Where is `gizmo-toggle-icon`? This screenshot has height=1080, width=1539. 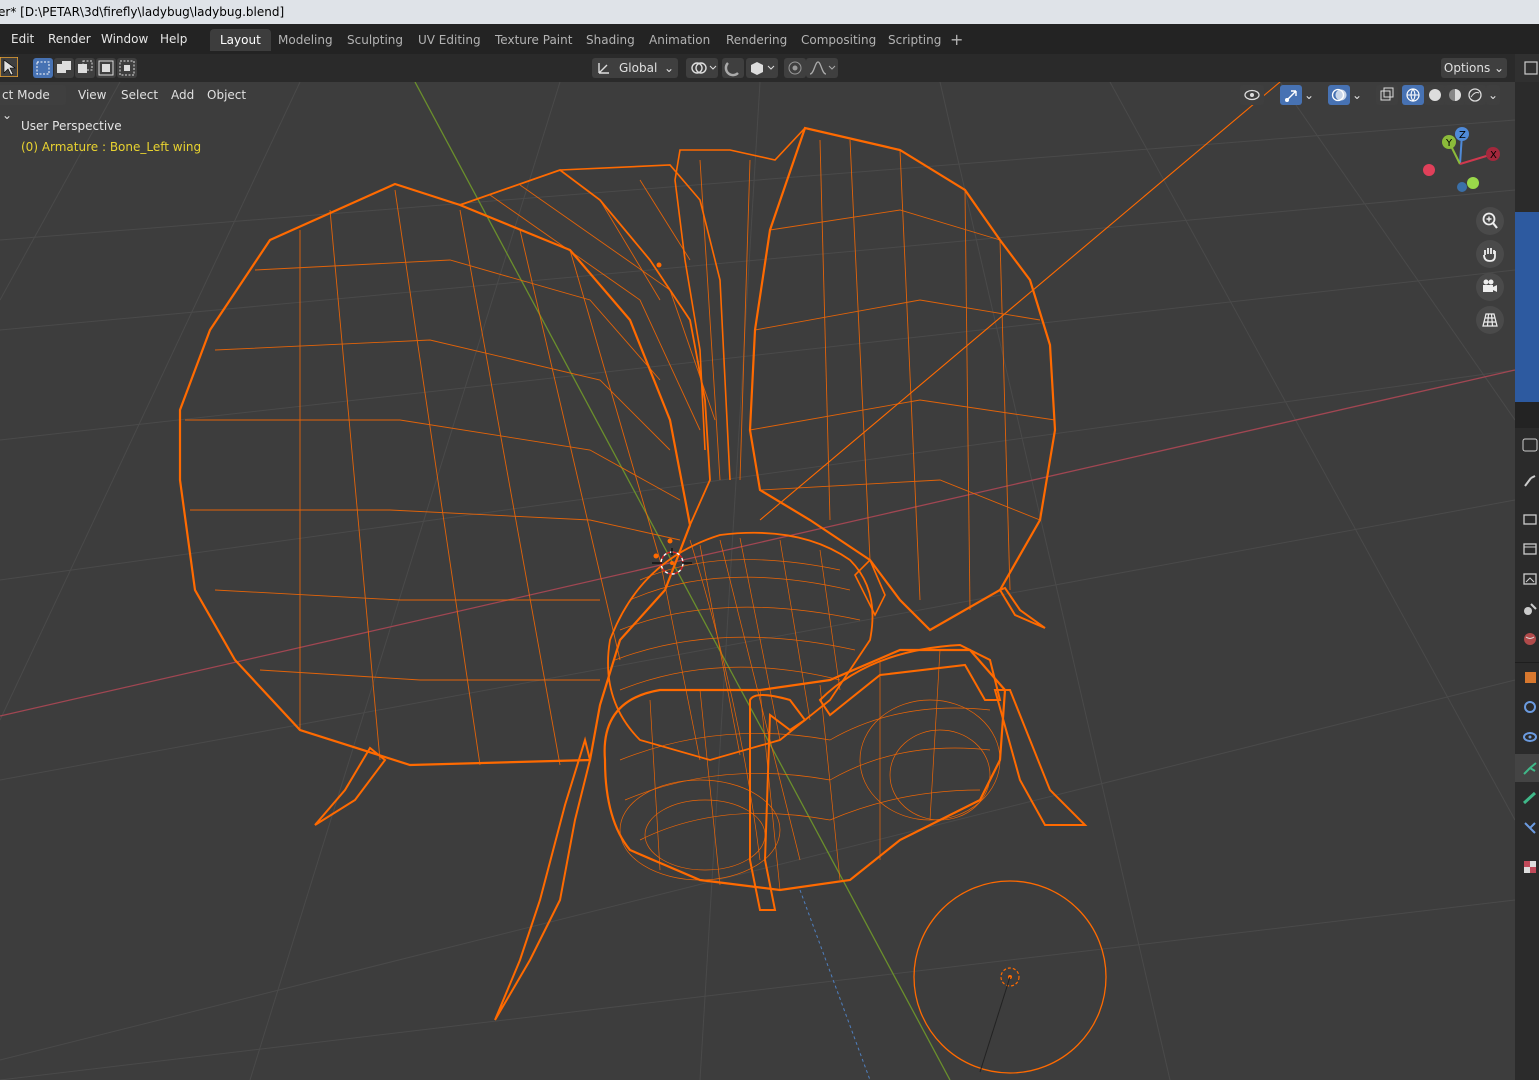
gizmo-toggle-icon is located at coordinates (1291, 95).